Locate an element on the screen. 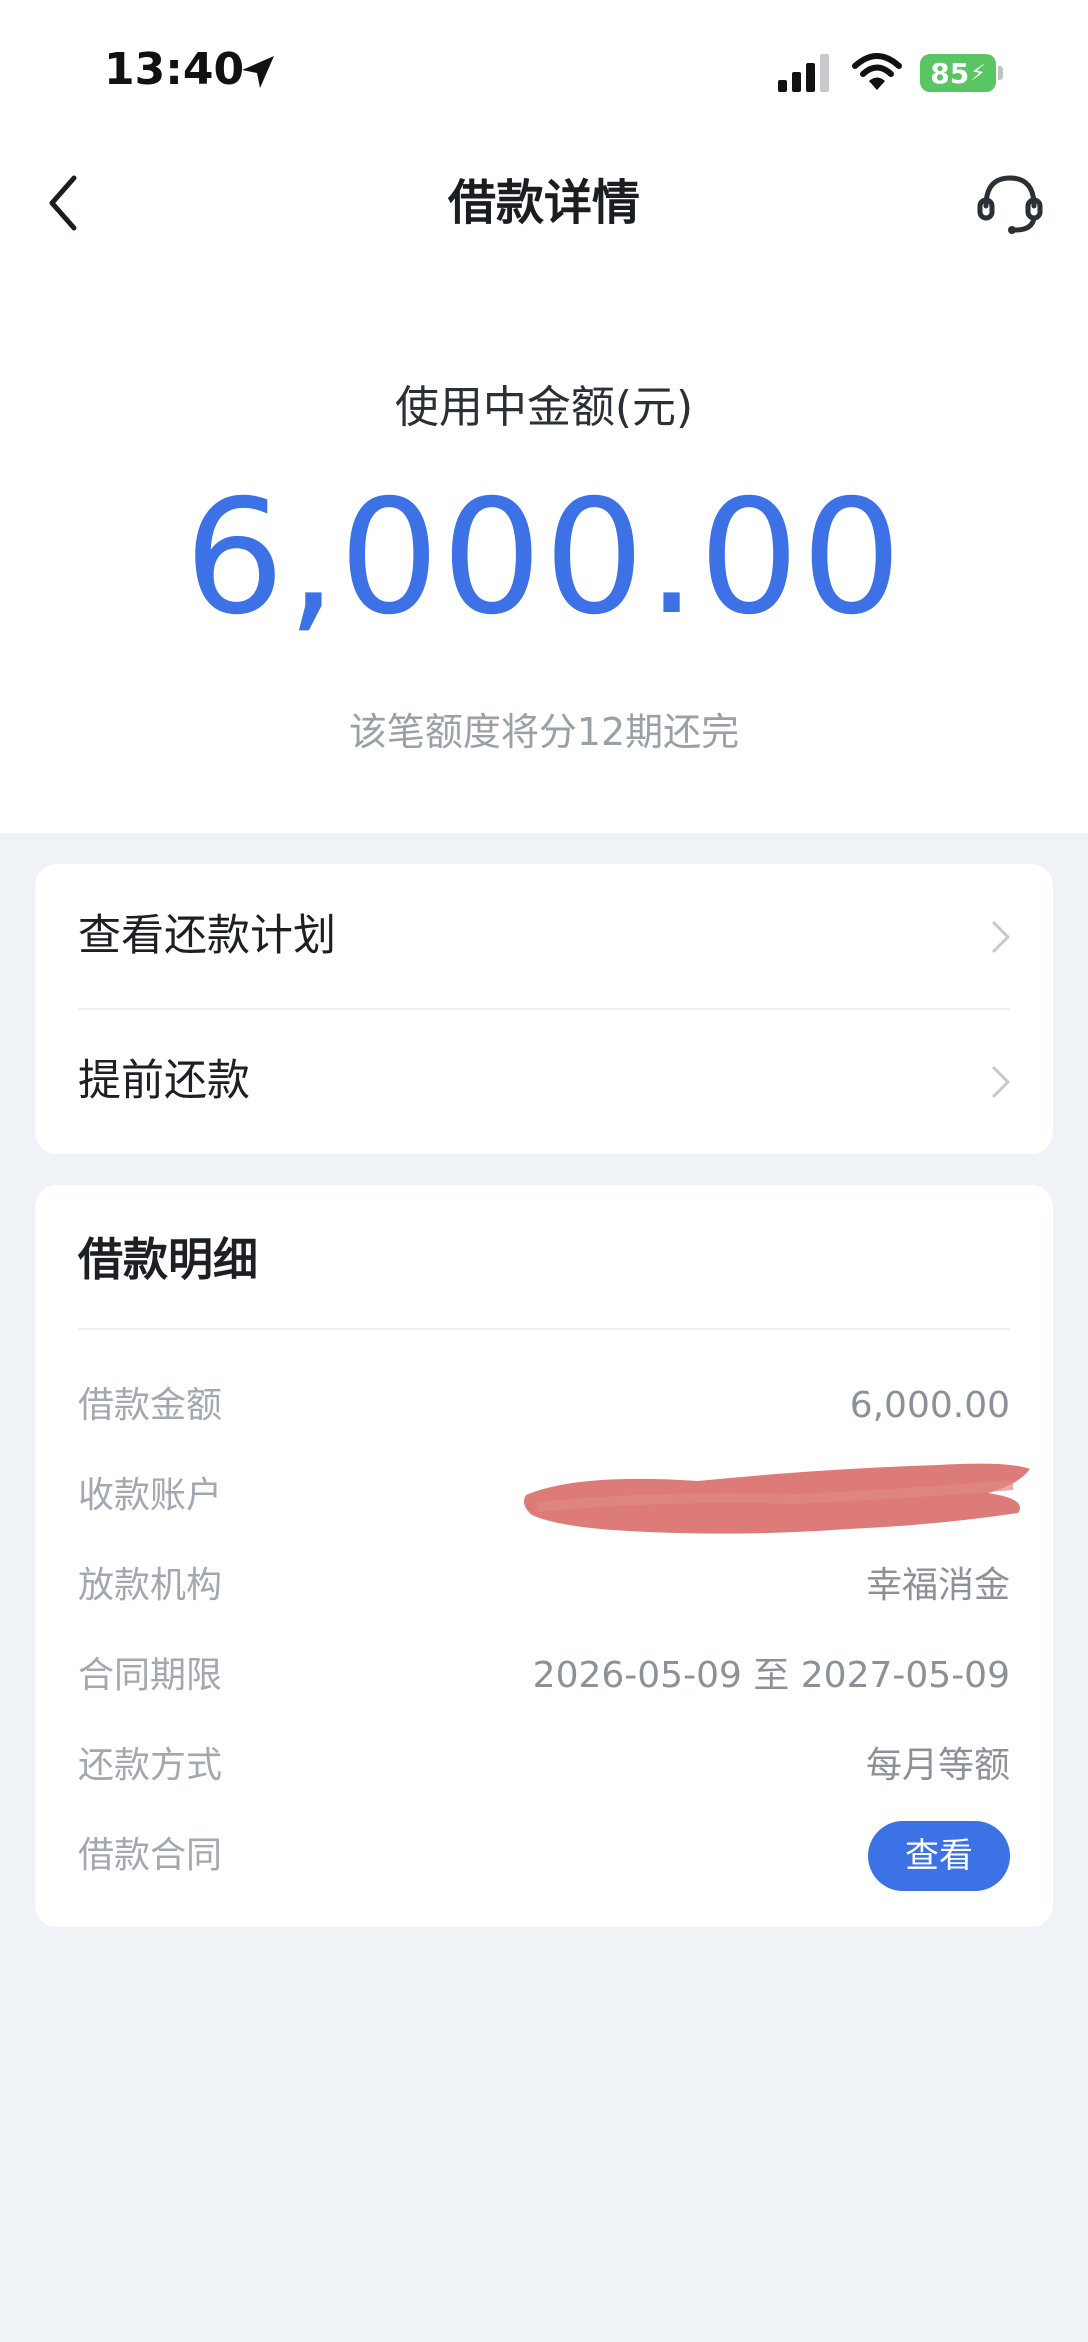 Image resolution: width=1088 pixels, height=2342 pixels. detail-value: 幸福消金 is located at coordinates (937, 1585).